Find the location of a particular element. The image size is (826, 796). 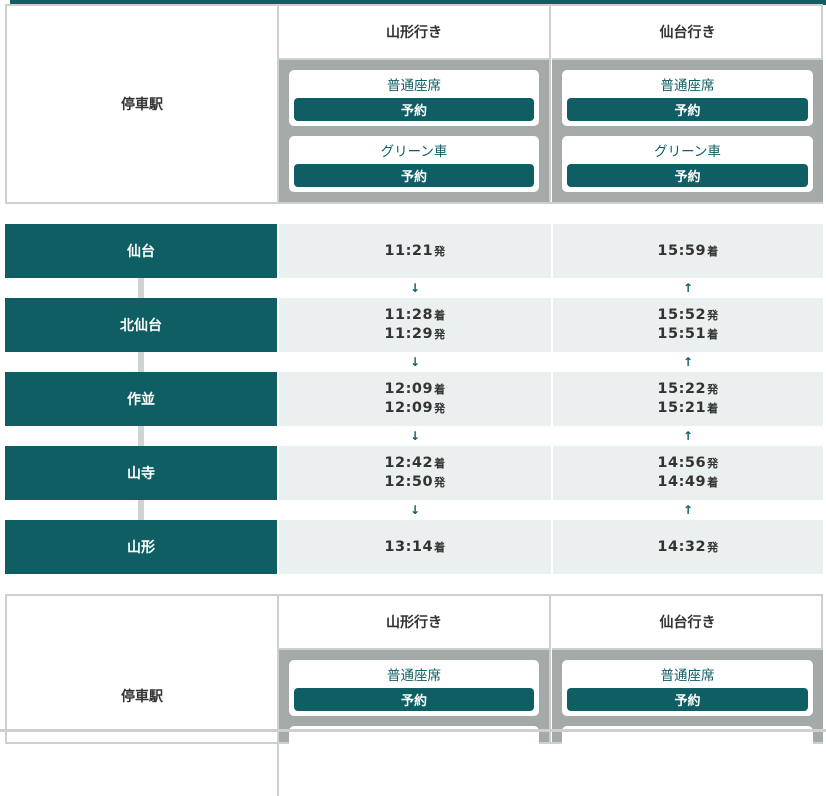

time-cell-yamagata: 11:21発 is located at coordinates (415, 251).